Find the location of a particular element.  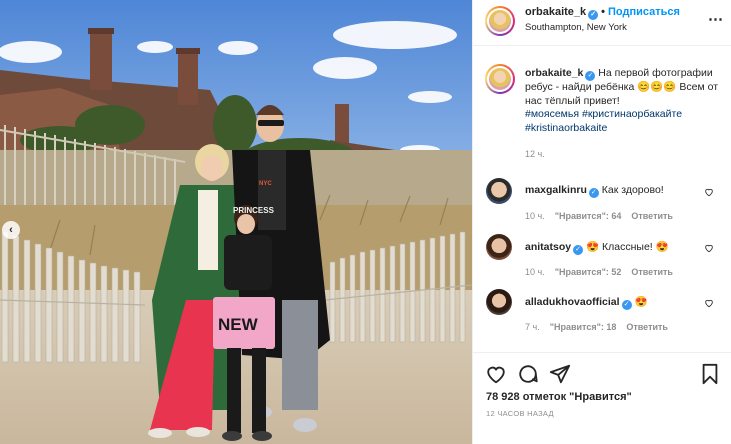

sweater-print: NEW is located at coordinates (238, 324).